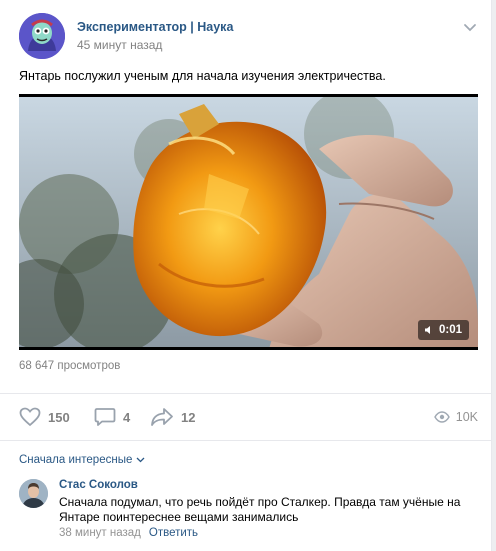  Describe the element at coordinates (70, 366) in the screenshot. I see `views-count-text: 68 647 просмотров` at that location.